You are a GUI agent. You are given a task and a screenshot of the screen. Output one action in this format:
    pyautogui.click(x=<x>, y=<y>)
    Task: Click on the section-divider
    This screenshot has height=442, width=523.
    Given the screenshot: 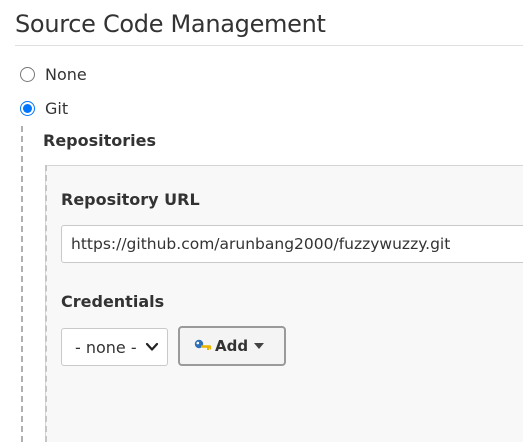 What is the action you would take?
    pyautogui.click(x=269, y=45)
    